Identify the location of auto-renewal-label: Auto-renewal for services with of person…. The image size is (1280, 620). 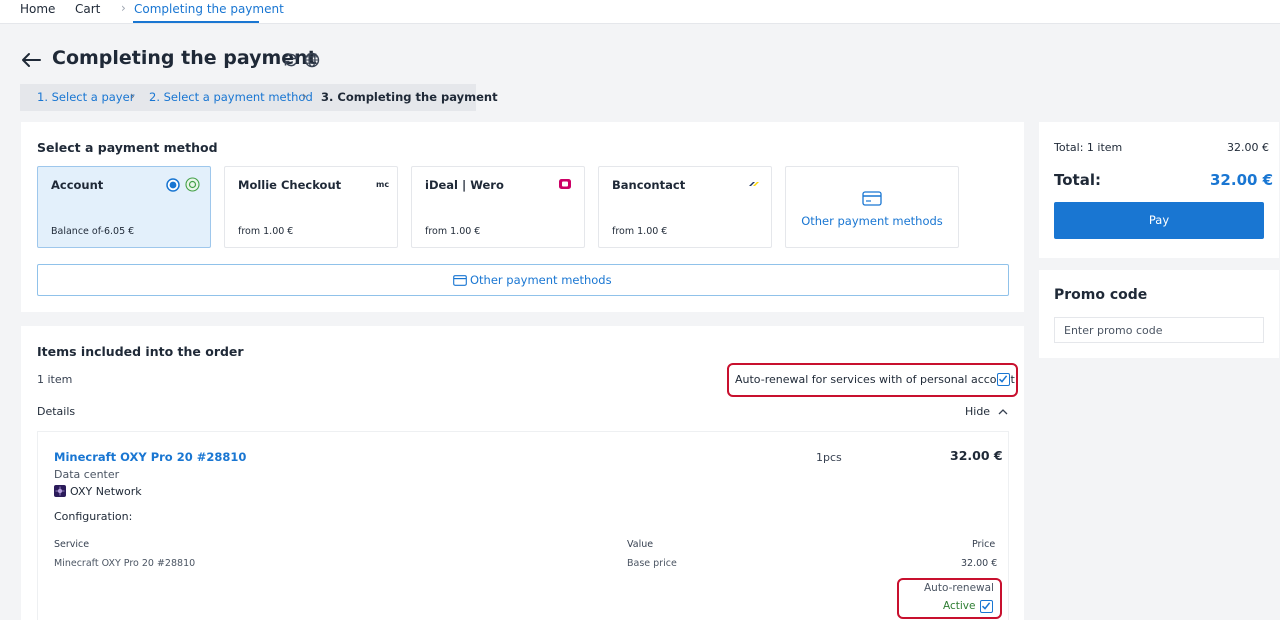
(875, 379).